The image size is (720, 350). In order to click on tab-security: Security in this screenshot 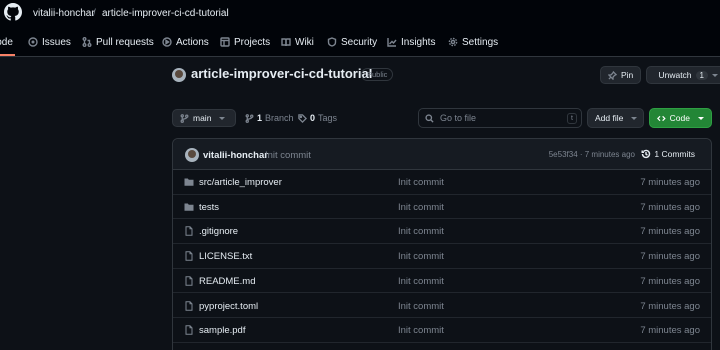, I will do `click(352, 42)`.